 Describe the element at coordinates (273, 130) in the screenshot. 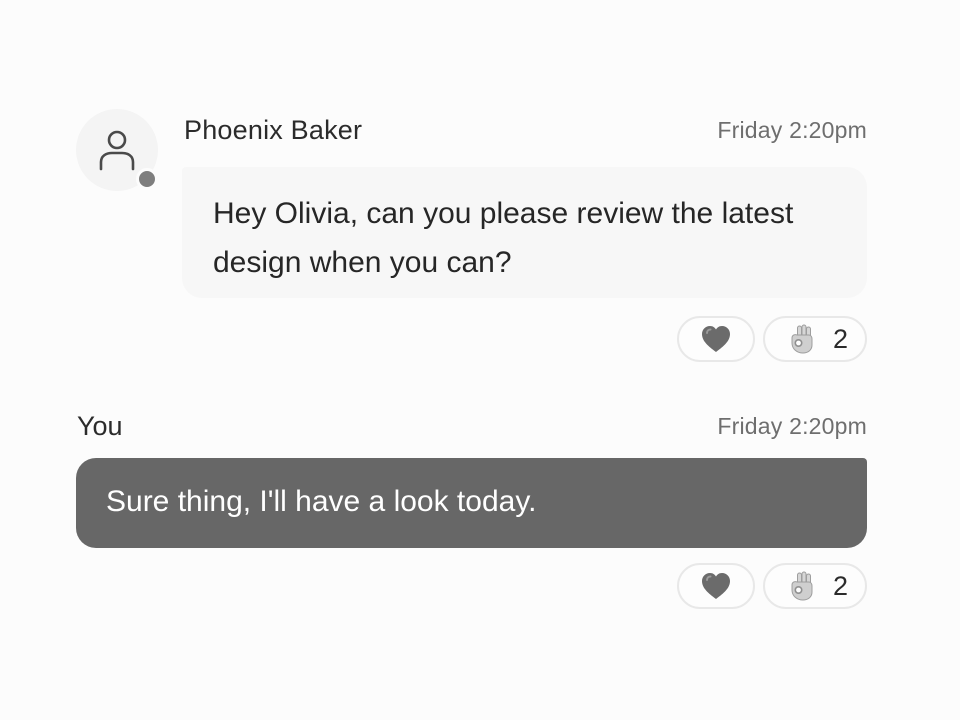

I see `sender-name: Phoenix Baker` at that location.